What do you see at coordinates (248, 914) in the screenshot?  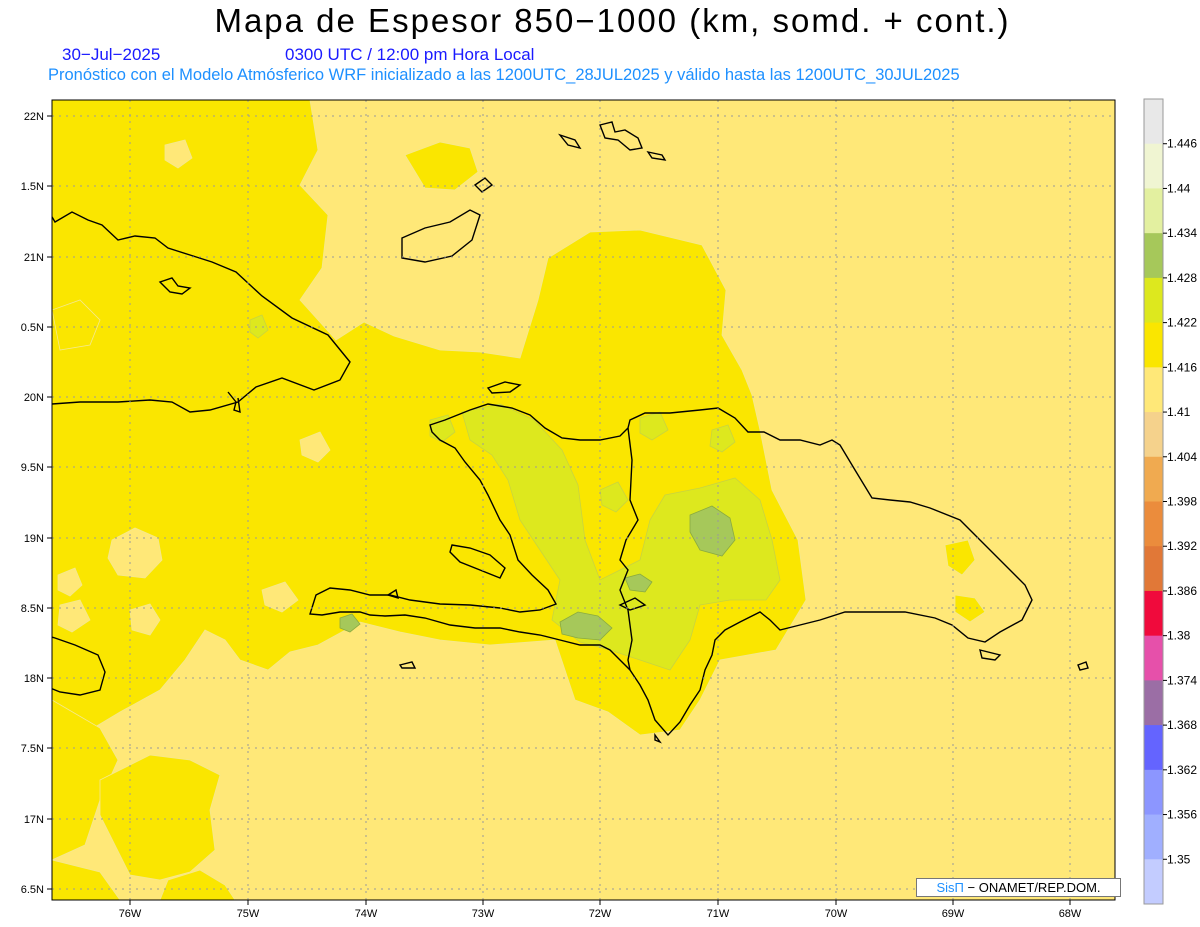 I see `longitude-label: 75W` at bounding box center [248, 914].